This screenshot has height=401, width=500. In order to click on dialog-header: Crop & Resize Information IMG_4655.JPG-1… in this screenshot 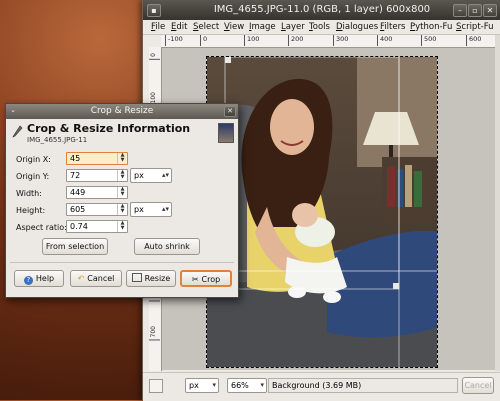, I will do `click(122, 132)`.